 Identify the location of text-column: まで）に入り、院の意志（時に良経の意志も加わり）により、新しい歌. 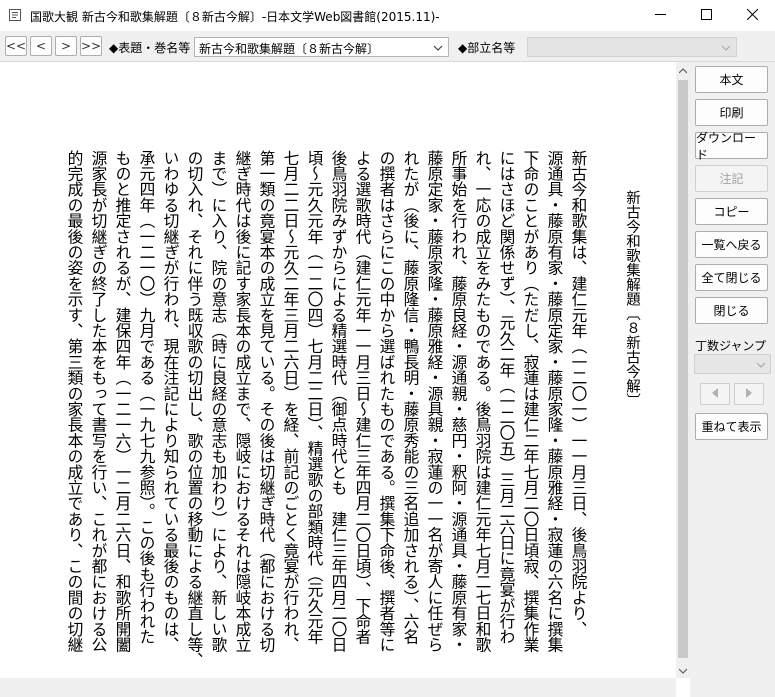
(218, 401).